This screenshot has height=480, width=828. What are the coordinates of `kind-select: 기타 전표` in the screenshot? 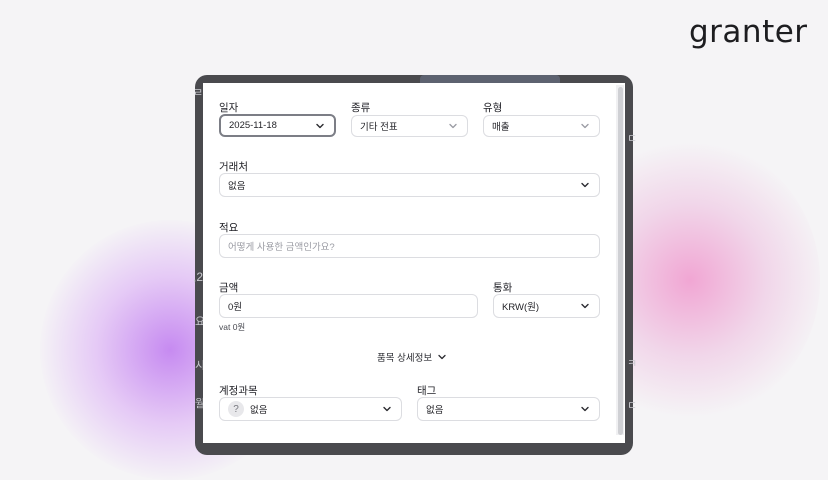 It's located at (409, 126).